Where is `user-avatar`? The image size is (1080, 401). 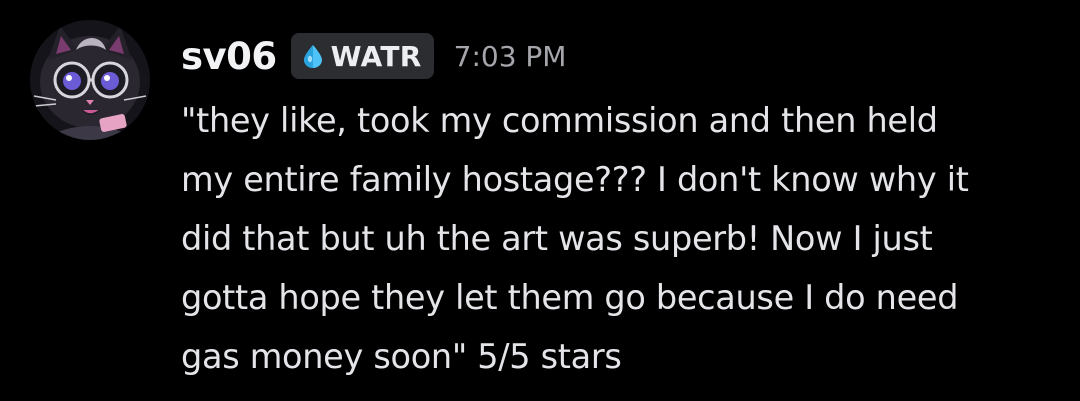 user-avatar is located at coordinates (90, 80).